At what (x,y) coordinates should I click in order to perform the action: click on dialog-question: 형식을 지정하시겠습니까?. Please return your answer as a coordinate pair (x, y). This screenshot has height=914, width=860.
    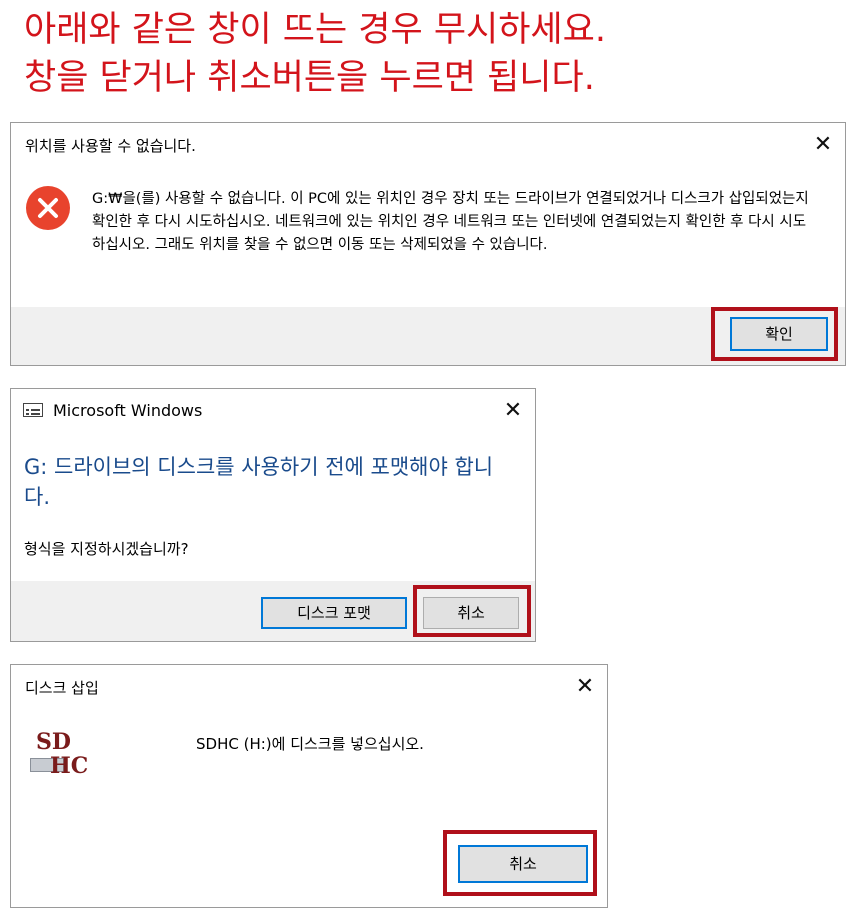
    Looking at the image, I should click on (106, 549).